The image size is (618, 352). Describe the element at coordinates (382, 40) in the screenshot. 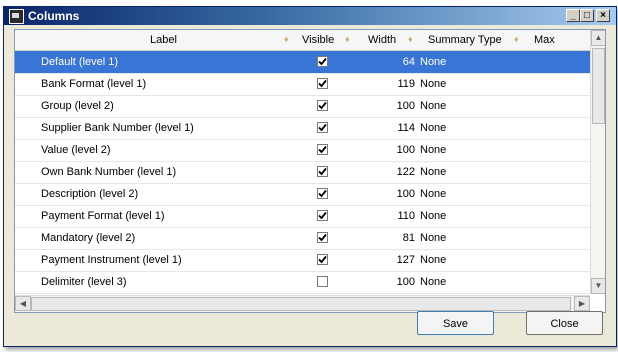

I see `column-header-width: Width` at that location.